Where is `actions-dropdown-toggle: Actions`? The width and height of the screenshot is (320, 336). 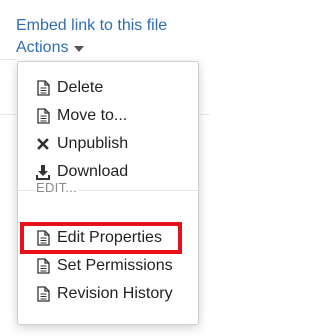
actions-dropdown-toggle: Actions is located at coordinates (50, 48).